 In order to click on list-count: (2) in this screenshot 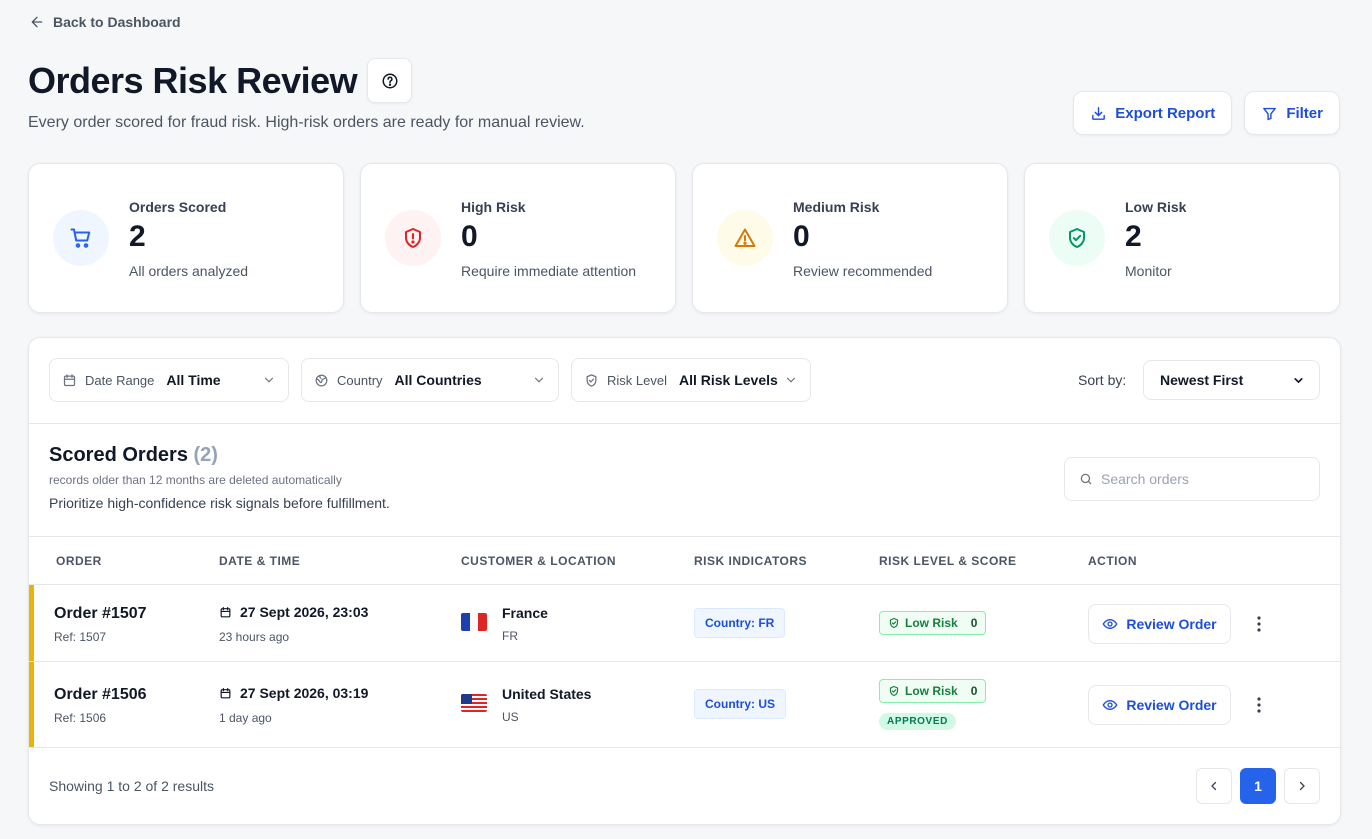, I will do `click(205, 455)`.